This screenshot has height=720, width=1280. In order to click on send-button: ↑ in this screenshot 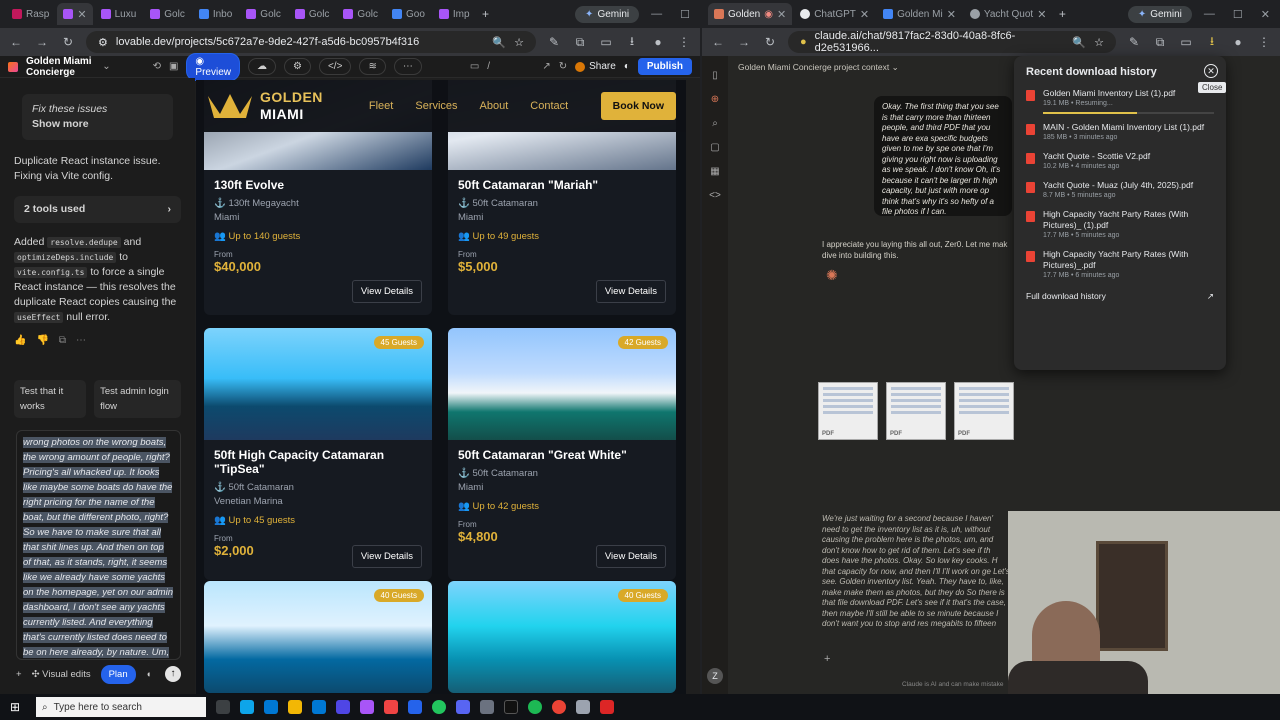, I will do `click(173, 674)`.